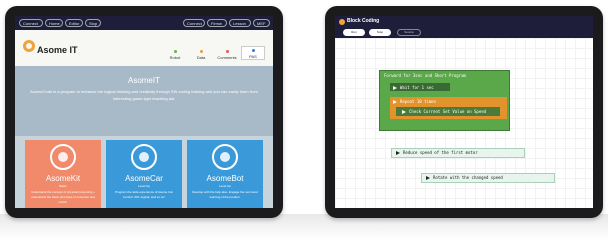 This screenshot has width=608, height=252. I want to click on nav-pas-label: PAS, so click(253, 56).